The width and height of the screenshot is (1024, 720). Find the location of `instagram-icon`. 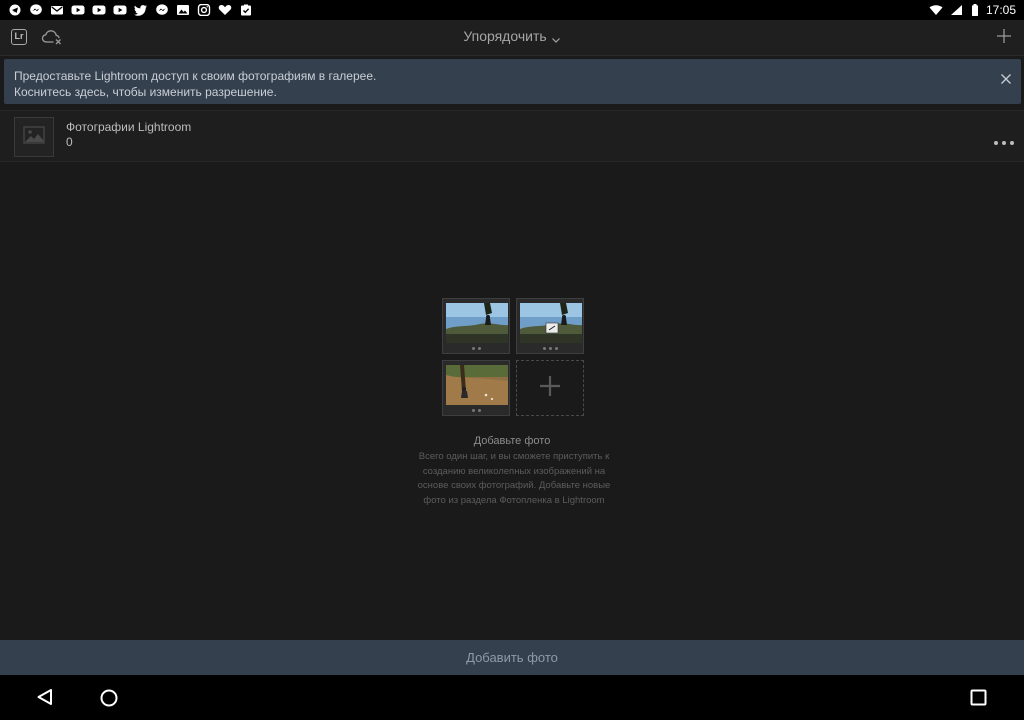

instagram-icon is located at coordinates (204, 10).